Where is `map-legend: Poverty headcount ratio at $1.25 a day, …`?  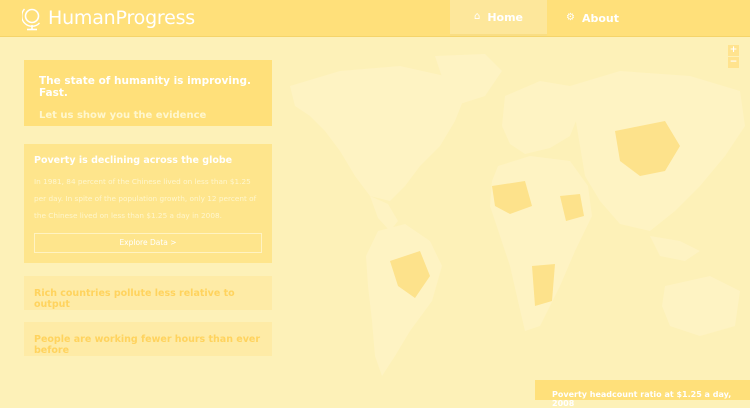 map-legend: Poverty headcount ratio at $1.25 a day, … is located at coordinates (642, 394).